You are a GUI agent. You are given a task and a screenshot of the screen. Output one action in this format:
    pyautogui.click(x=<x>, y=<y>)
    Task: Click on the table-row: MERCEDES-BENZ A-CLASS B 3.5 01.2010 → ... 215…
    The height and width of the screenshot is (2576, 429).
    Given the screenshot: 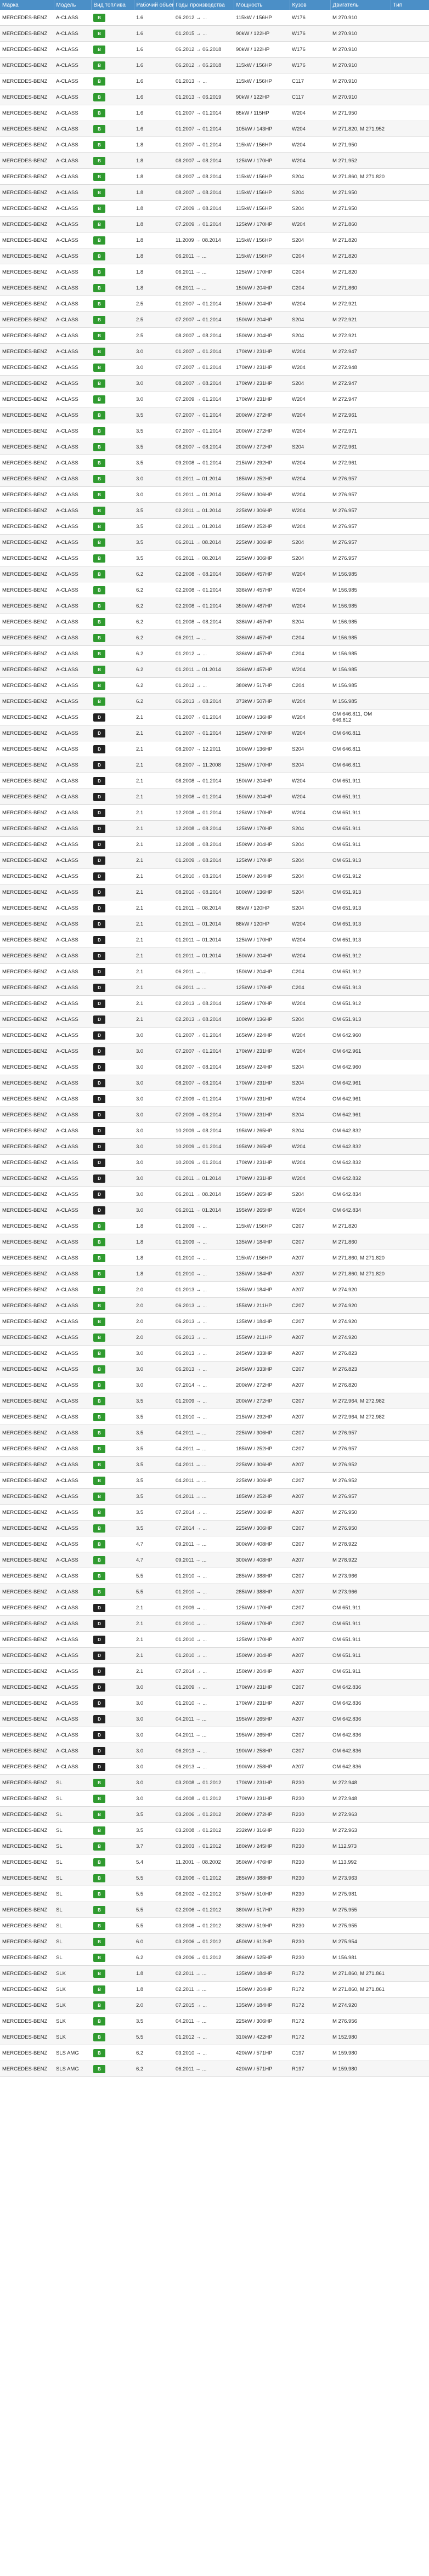 What is the action you would take?
    pyautogui.click(x=214, y=1417)
    